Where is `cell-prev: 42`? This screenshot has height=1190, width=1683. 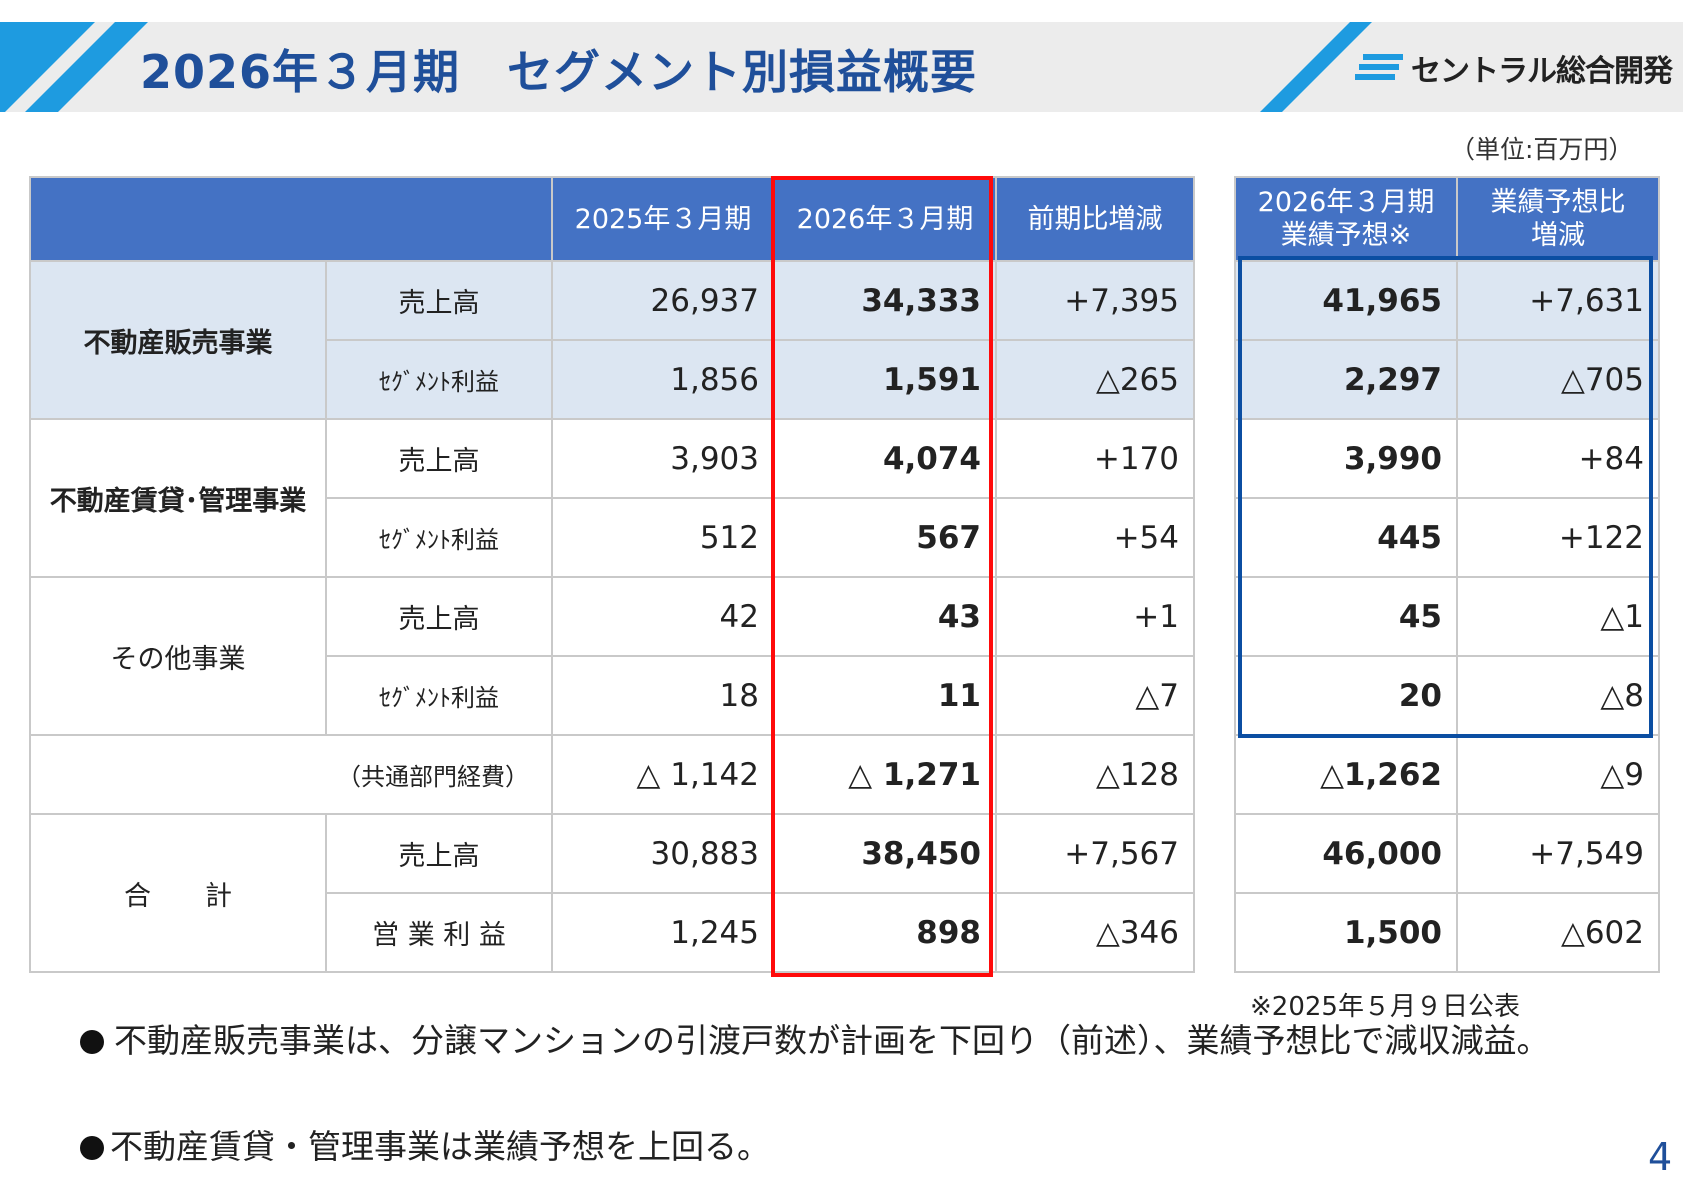
cell-prev: 42 is located at coordinates (663, 616).